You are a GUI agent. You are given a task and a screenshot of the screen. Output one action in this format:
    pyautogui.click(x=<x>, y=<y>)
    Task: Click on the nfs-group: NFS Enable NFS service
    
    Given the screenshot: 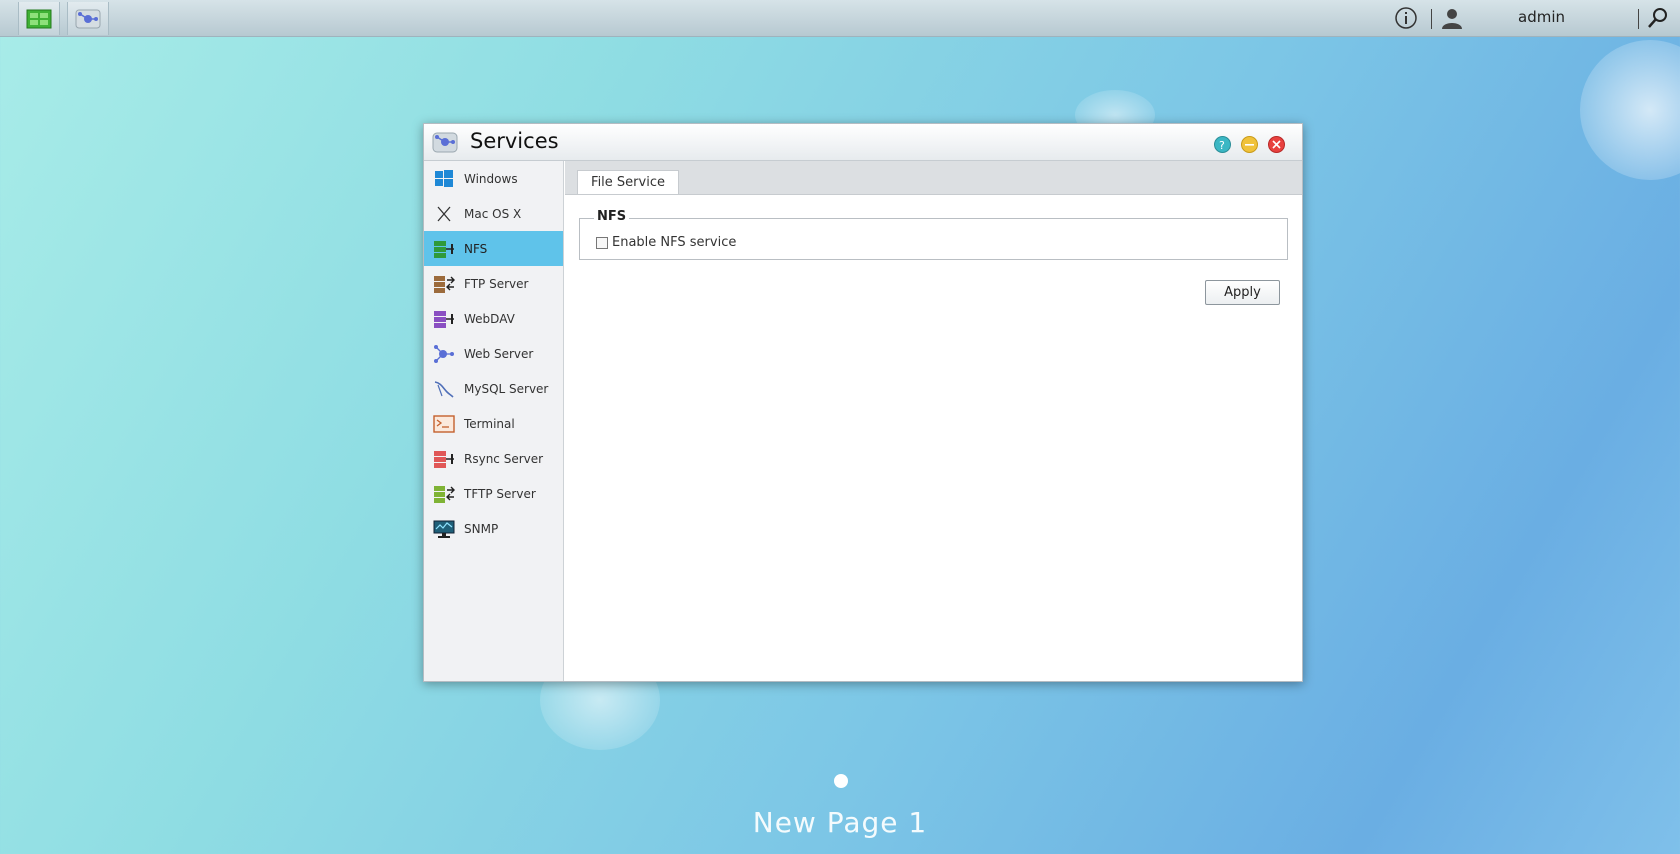 What is the action you would take?
    pyautogui.click(x=933, y=234)
    